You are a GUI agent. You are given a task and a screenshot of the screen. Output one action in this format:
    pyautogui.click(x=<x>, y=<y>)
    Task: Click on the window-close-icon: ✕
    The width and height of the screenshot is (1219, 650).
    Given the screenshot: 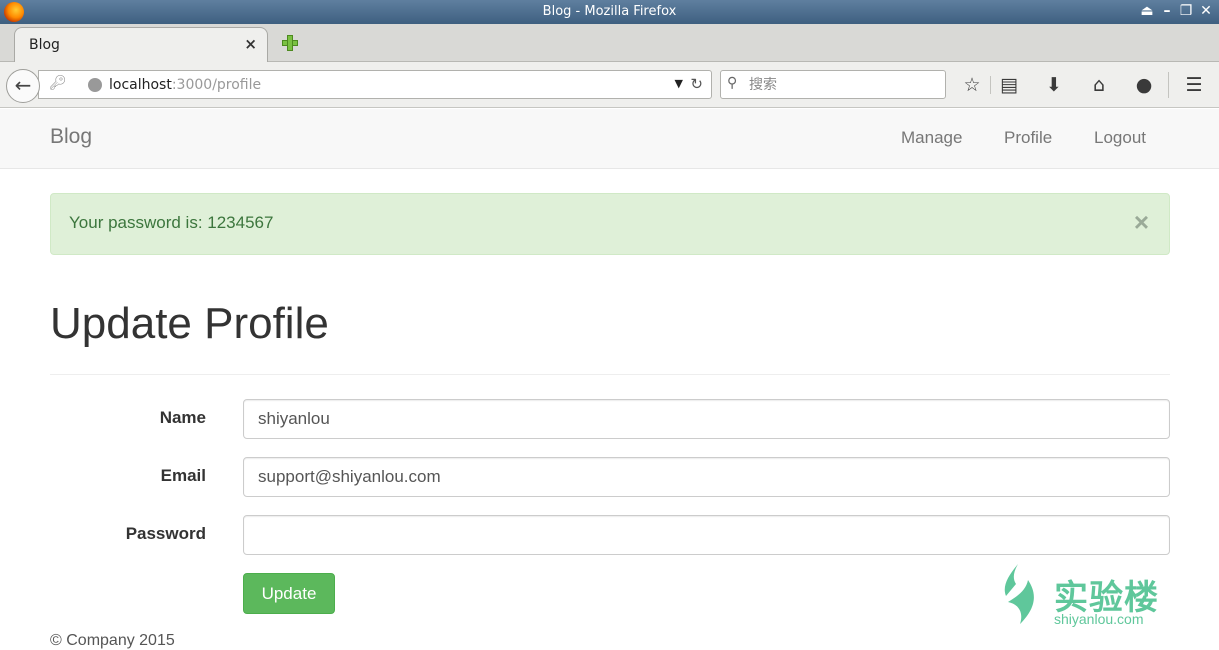 What is the action you would take?
    pyautogui.click(x=1206, y=11)
    